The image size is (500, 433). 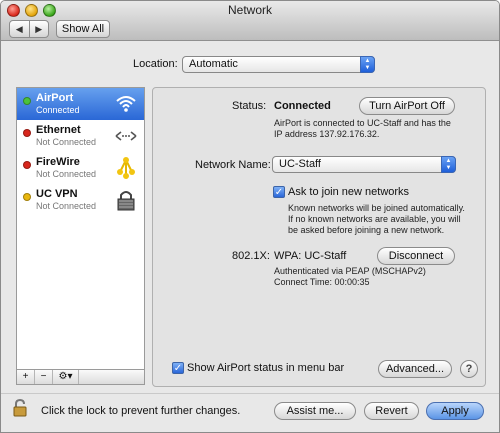 What do you see at coordinates (416, 256) in the screenshot?
I see `disconnect-button: Disconnect` at bounding box center [416, 256].